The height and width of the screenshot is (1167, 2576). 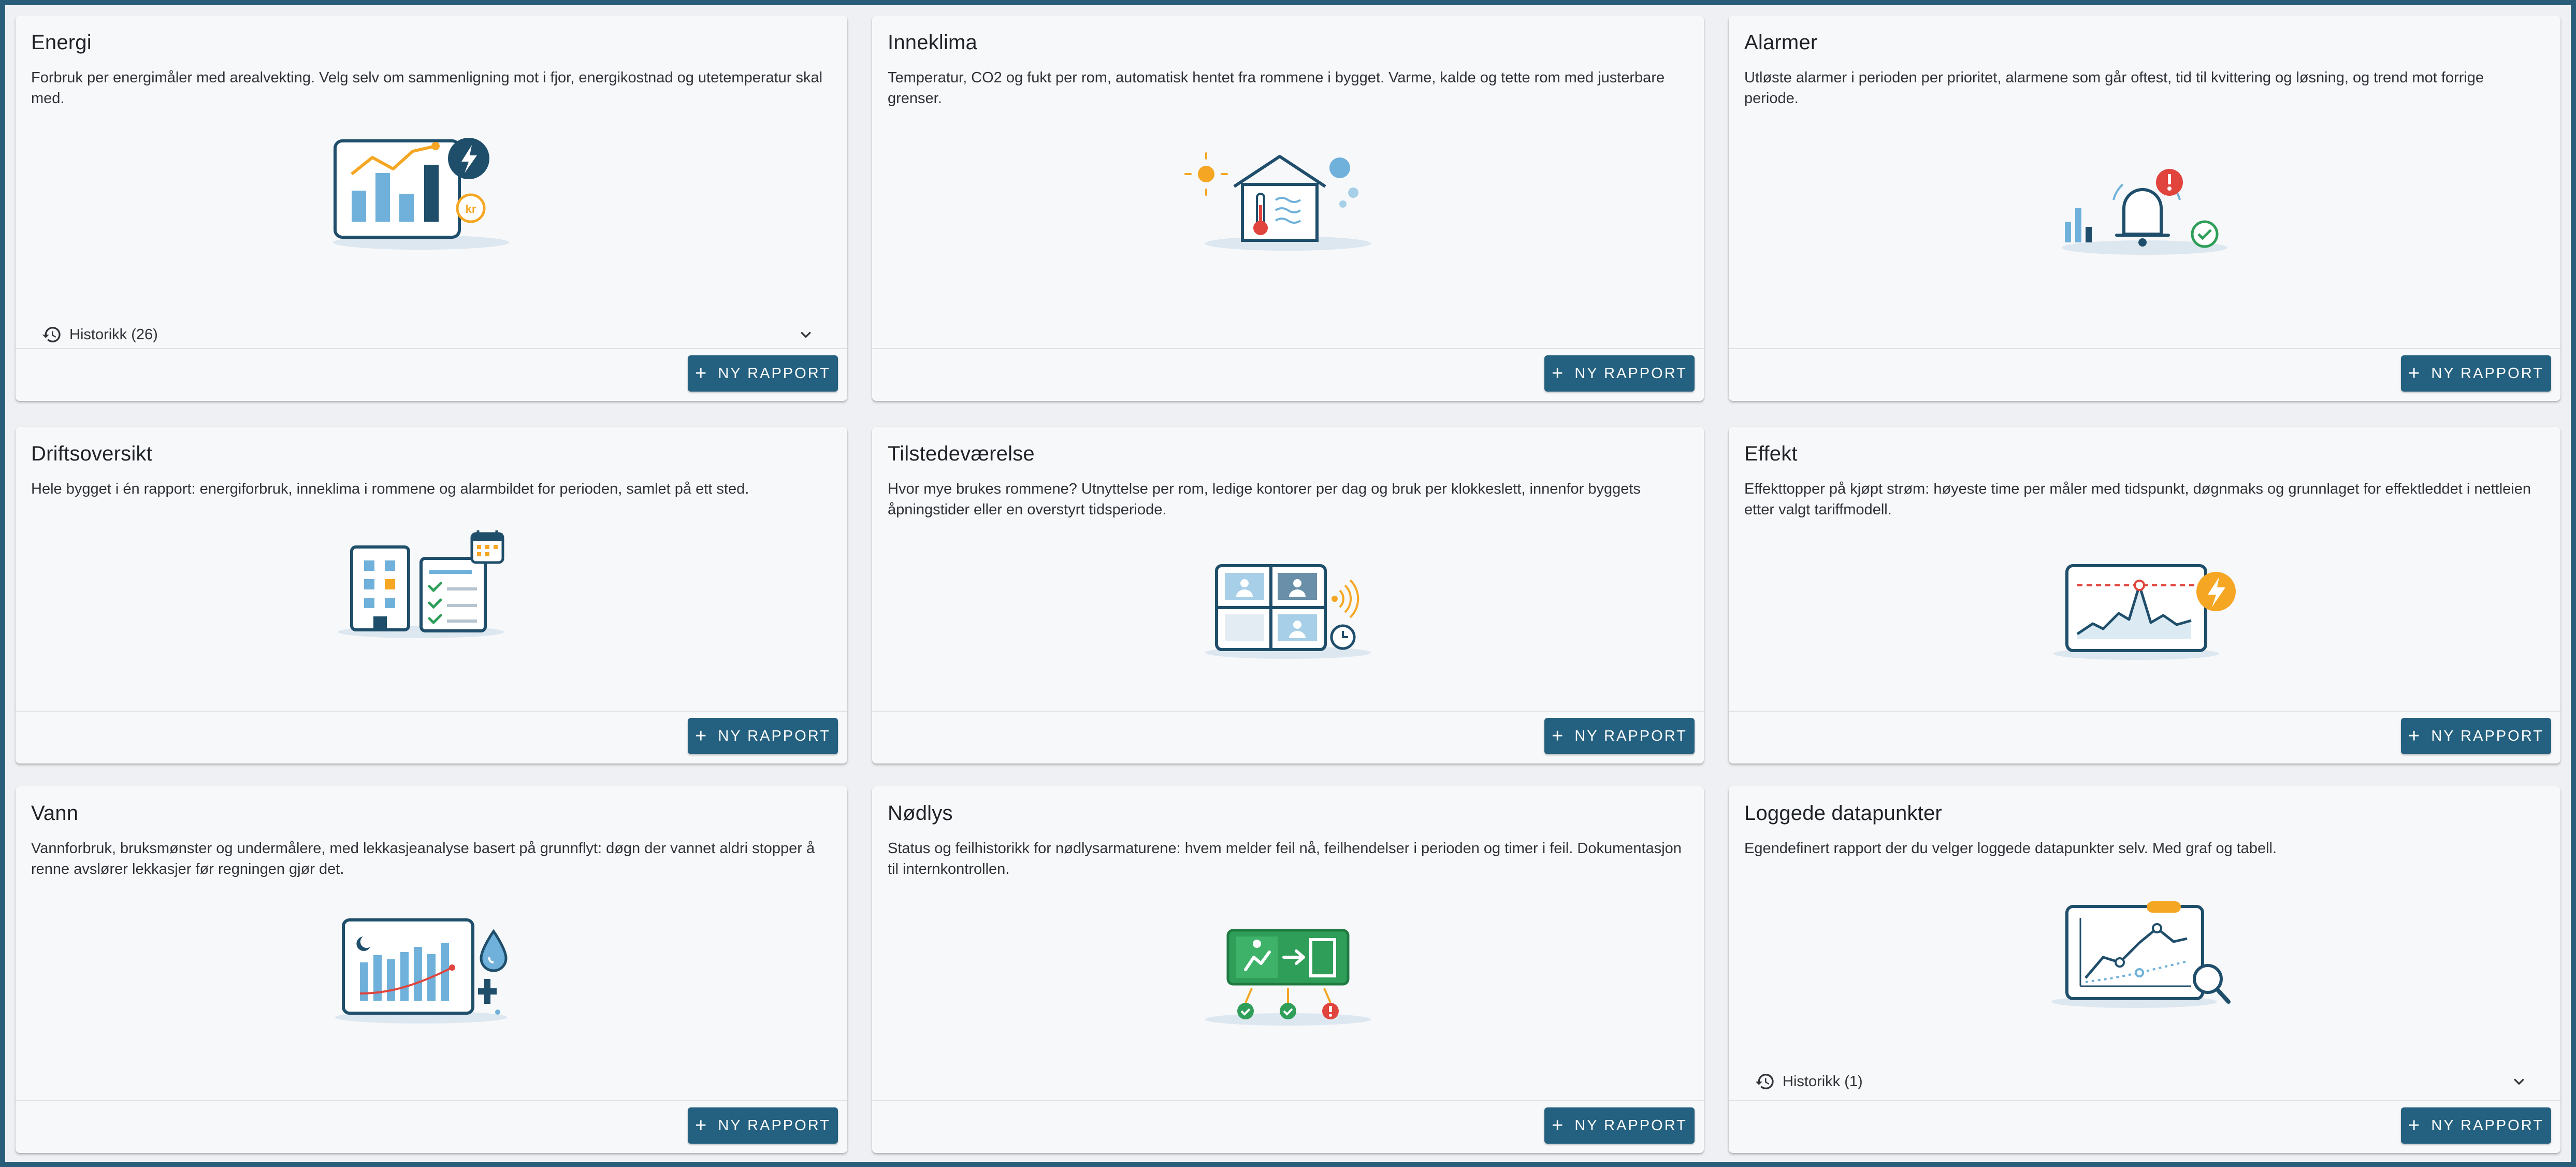 What do you see at coordinates (2144, 212) in the screenshot?
I see `alarm-bell-icon` at bounding box center [2144, 212].